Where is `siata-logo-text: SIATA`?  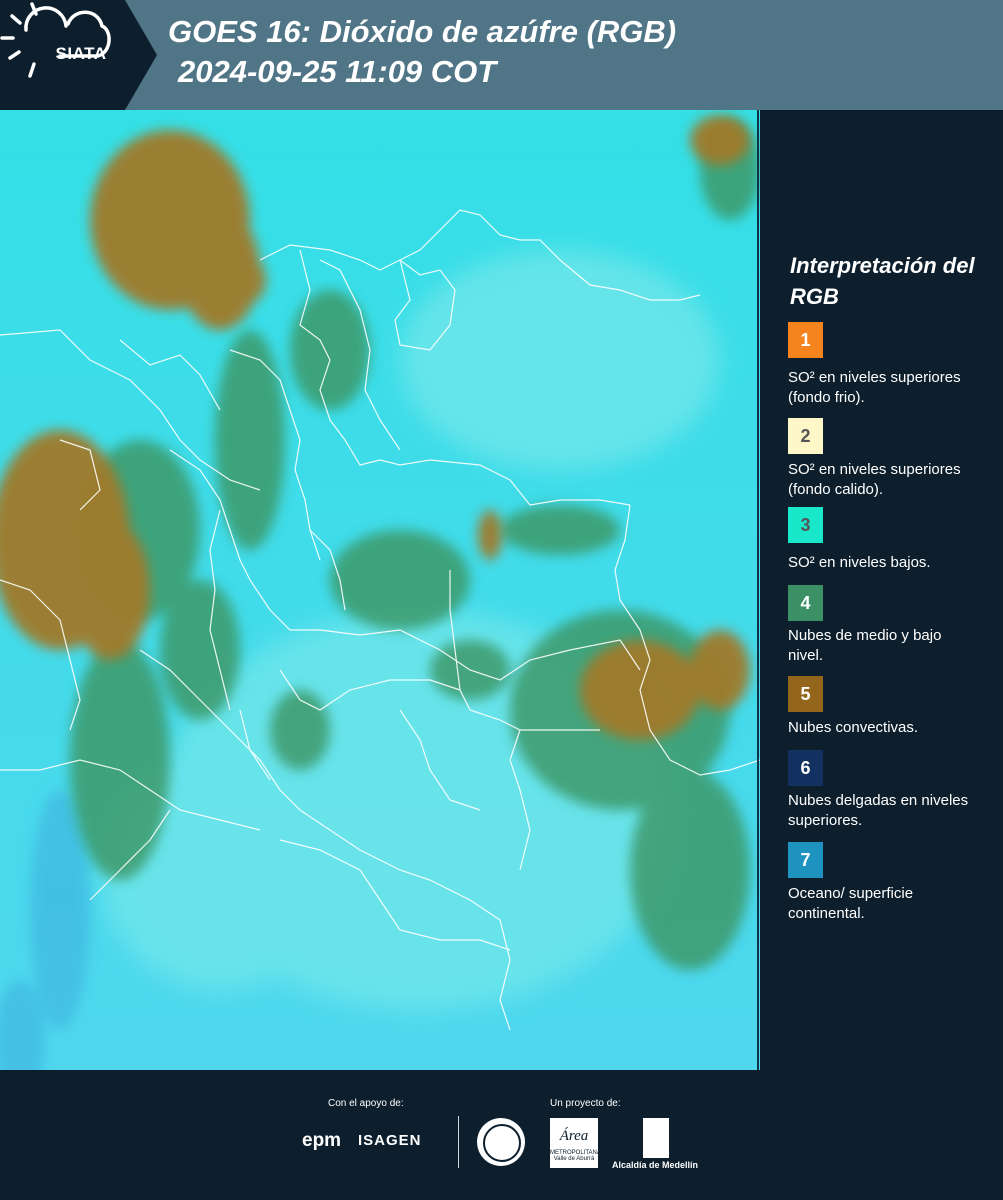
siata-logo-text: SIATA is located at coordinates (81, 53).